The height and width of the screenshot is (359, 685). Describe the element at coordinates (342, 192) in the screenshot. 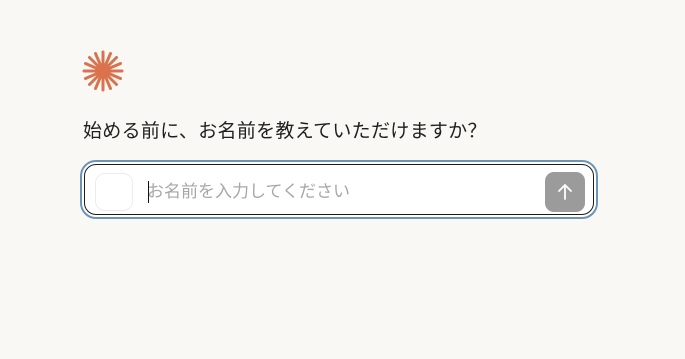

I see `name-input` at that location.